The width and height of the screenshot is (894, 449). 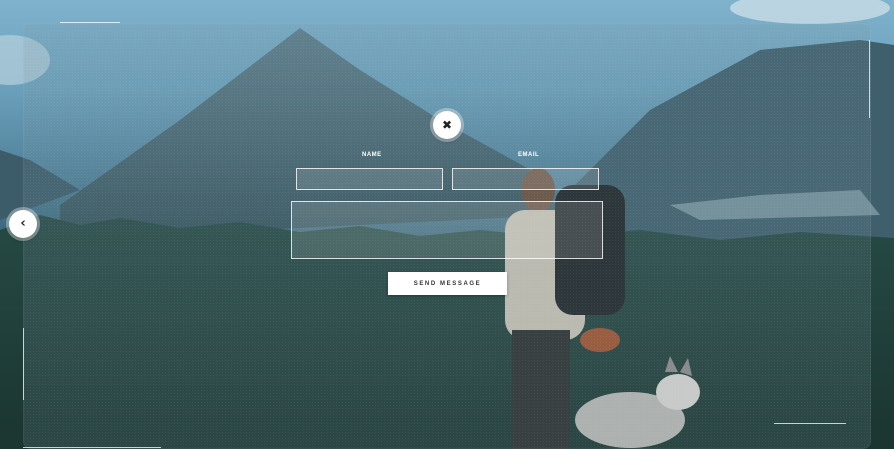 I want to click on chevron-left-icon: ‹, so click(x=23, y=223).